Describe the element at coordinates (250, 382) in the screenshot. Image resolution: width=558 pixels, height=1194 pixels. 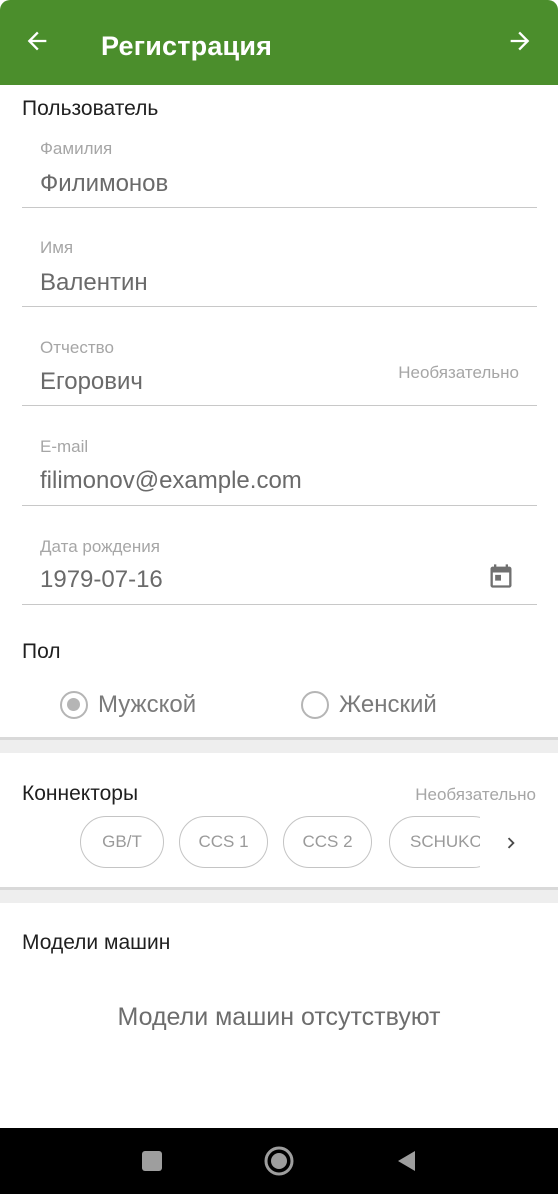
I see `patronymic-input: Егорович` at that location.